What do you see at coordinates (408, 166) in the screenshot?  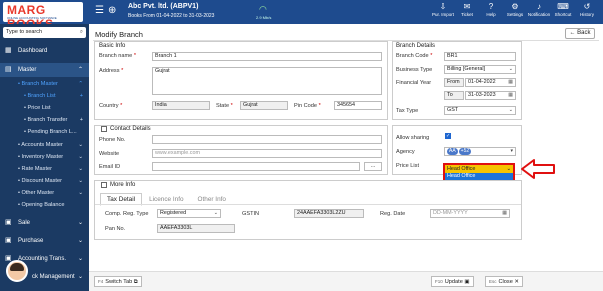 I see `price-list-label: Price List` at bounding box center [408, 166].